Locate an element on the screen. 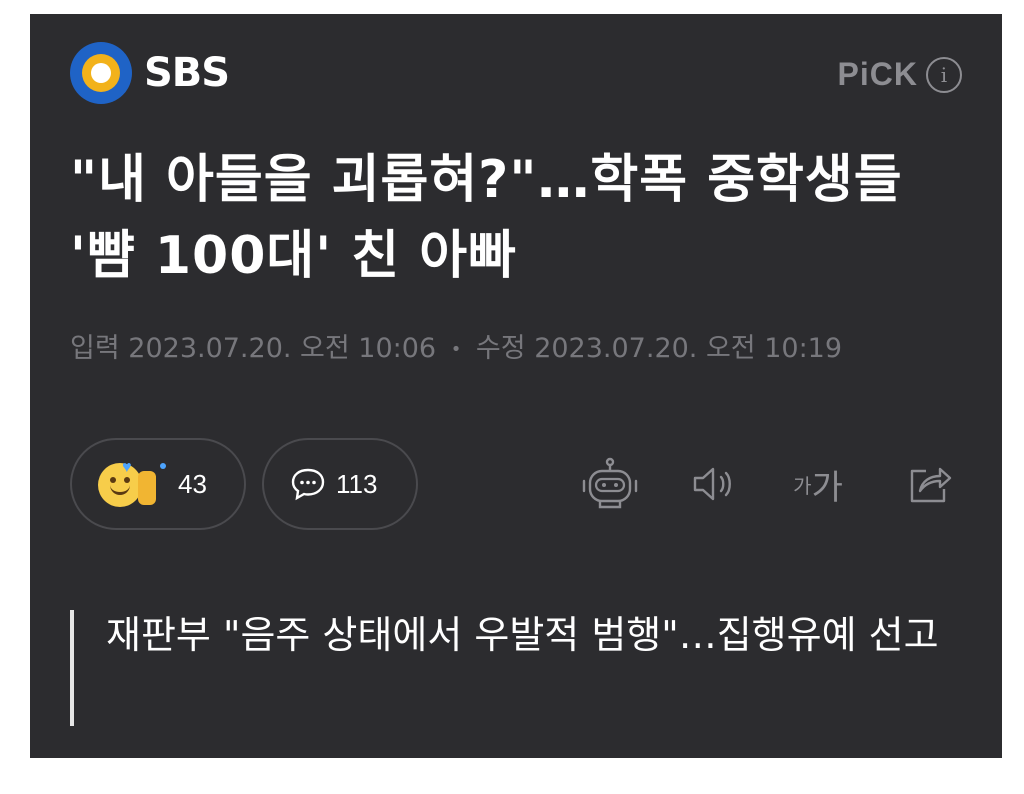 This screenshot has width=1024, height=794. pick-badge: PiCK i is located at coordinates (900, 74).